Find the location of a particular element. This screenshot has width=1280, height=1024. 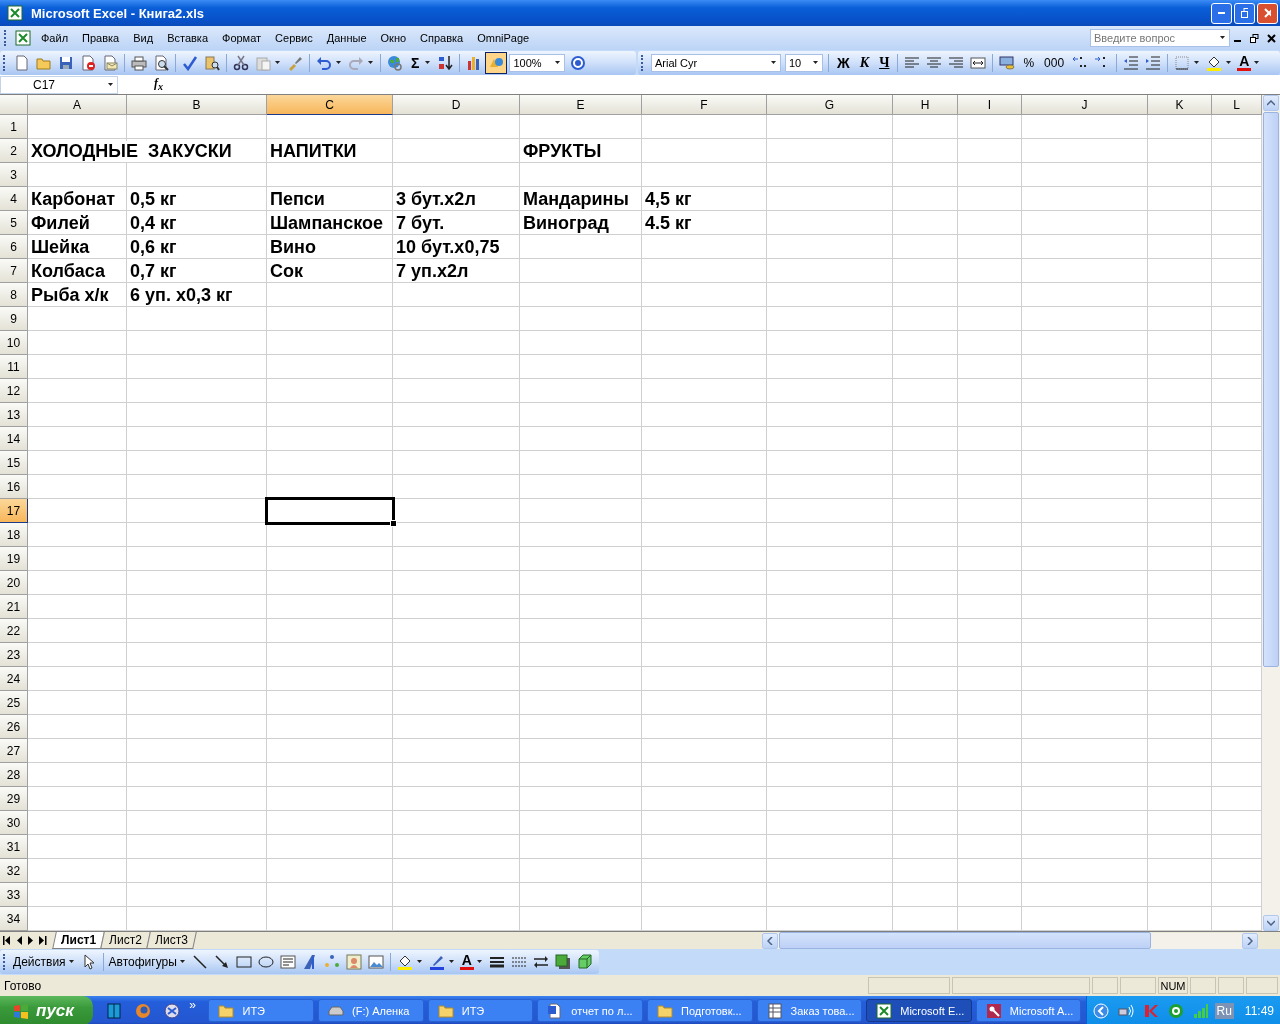

menu-item: Справка is located at coordinates (442, 38).